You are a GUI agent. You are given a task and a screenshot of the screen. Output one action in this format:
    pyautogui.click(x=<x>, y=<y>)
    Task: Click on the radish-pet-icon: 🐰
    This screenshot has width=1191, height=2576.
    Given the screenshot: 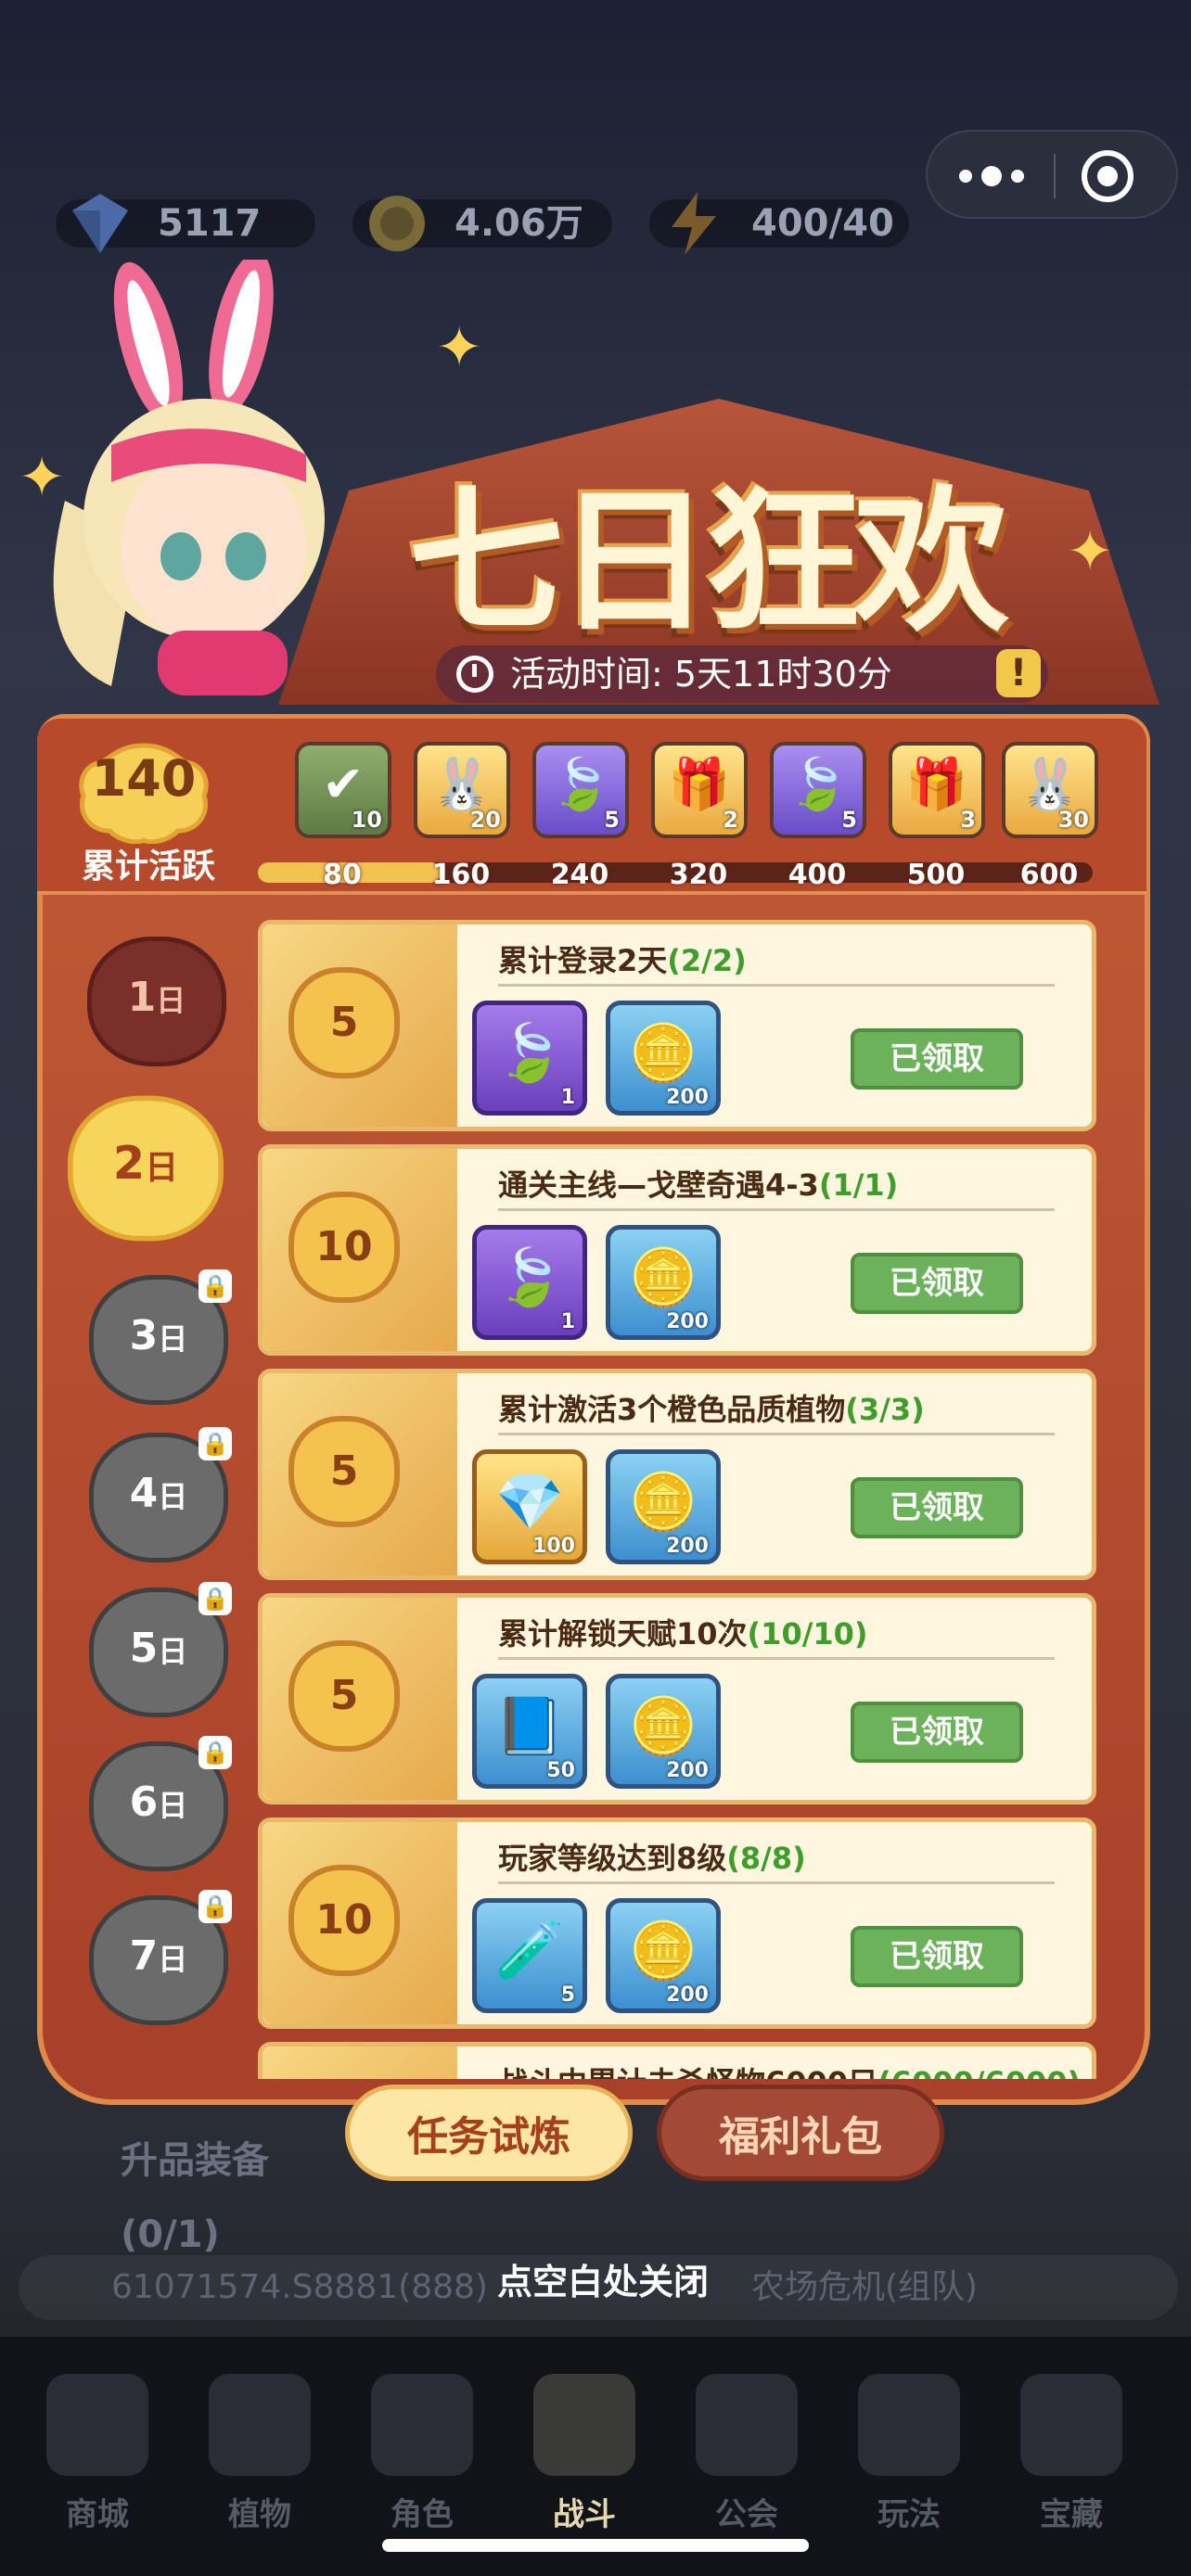 What is the action you would take?
    pyautogui.click(x=1050, y=784)
    